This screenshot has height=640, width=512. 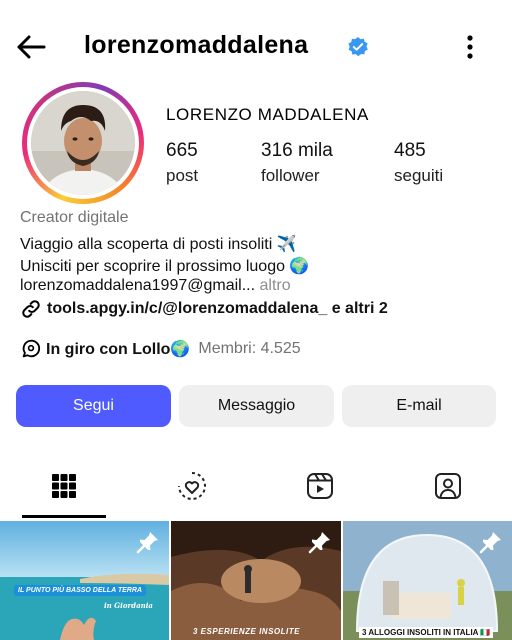 What do you see at coordinates (74, 217) in the screenshot?
I see `profile-category: Creator digitale` at bounding box center [74, 217].